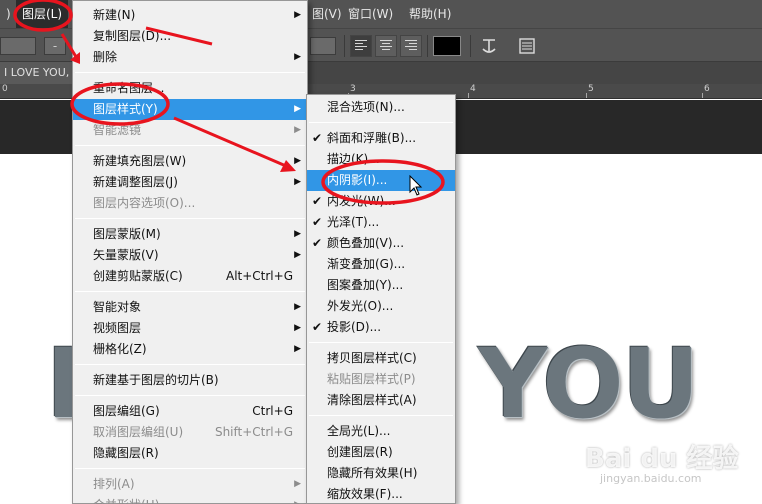  I want to click on align-center-button, so click(386, 46).